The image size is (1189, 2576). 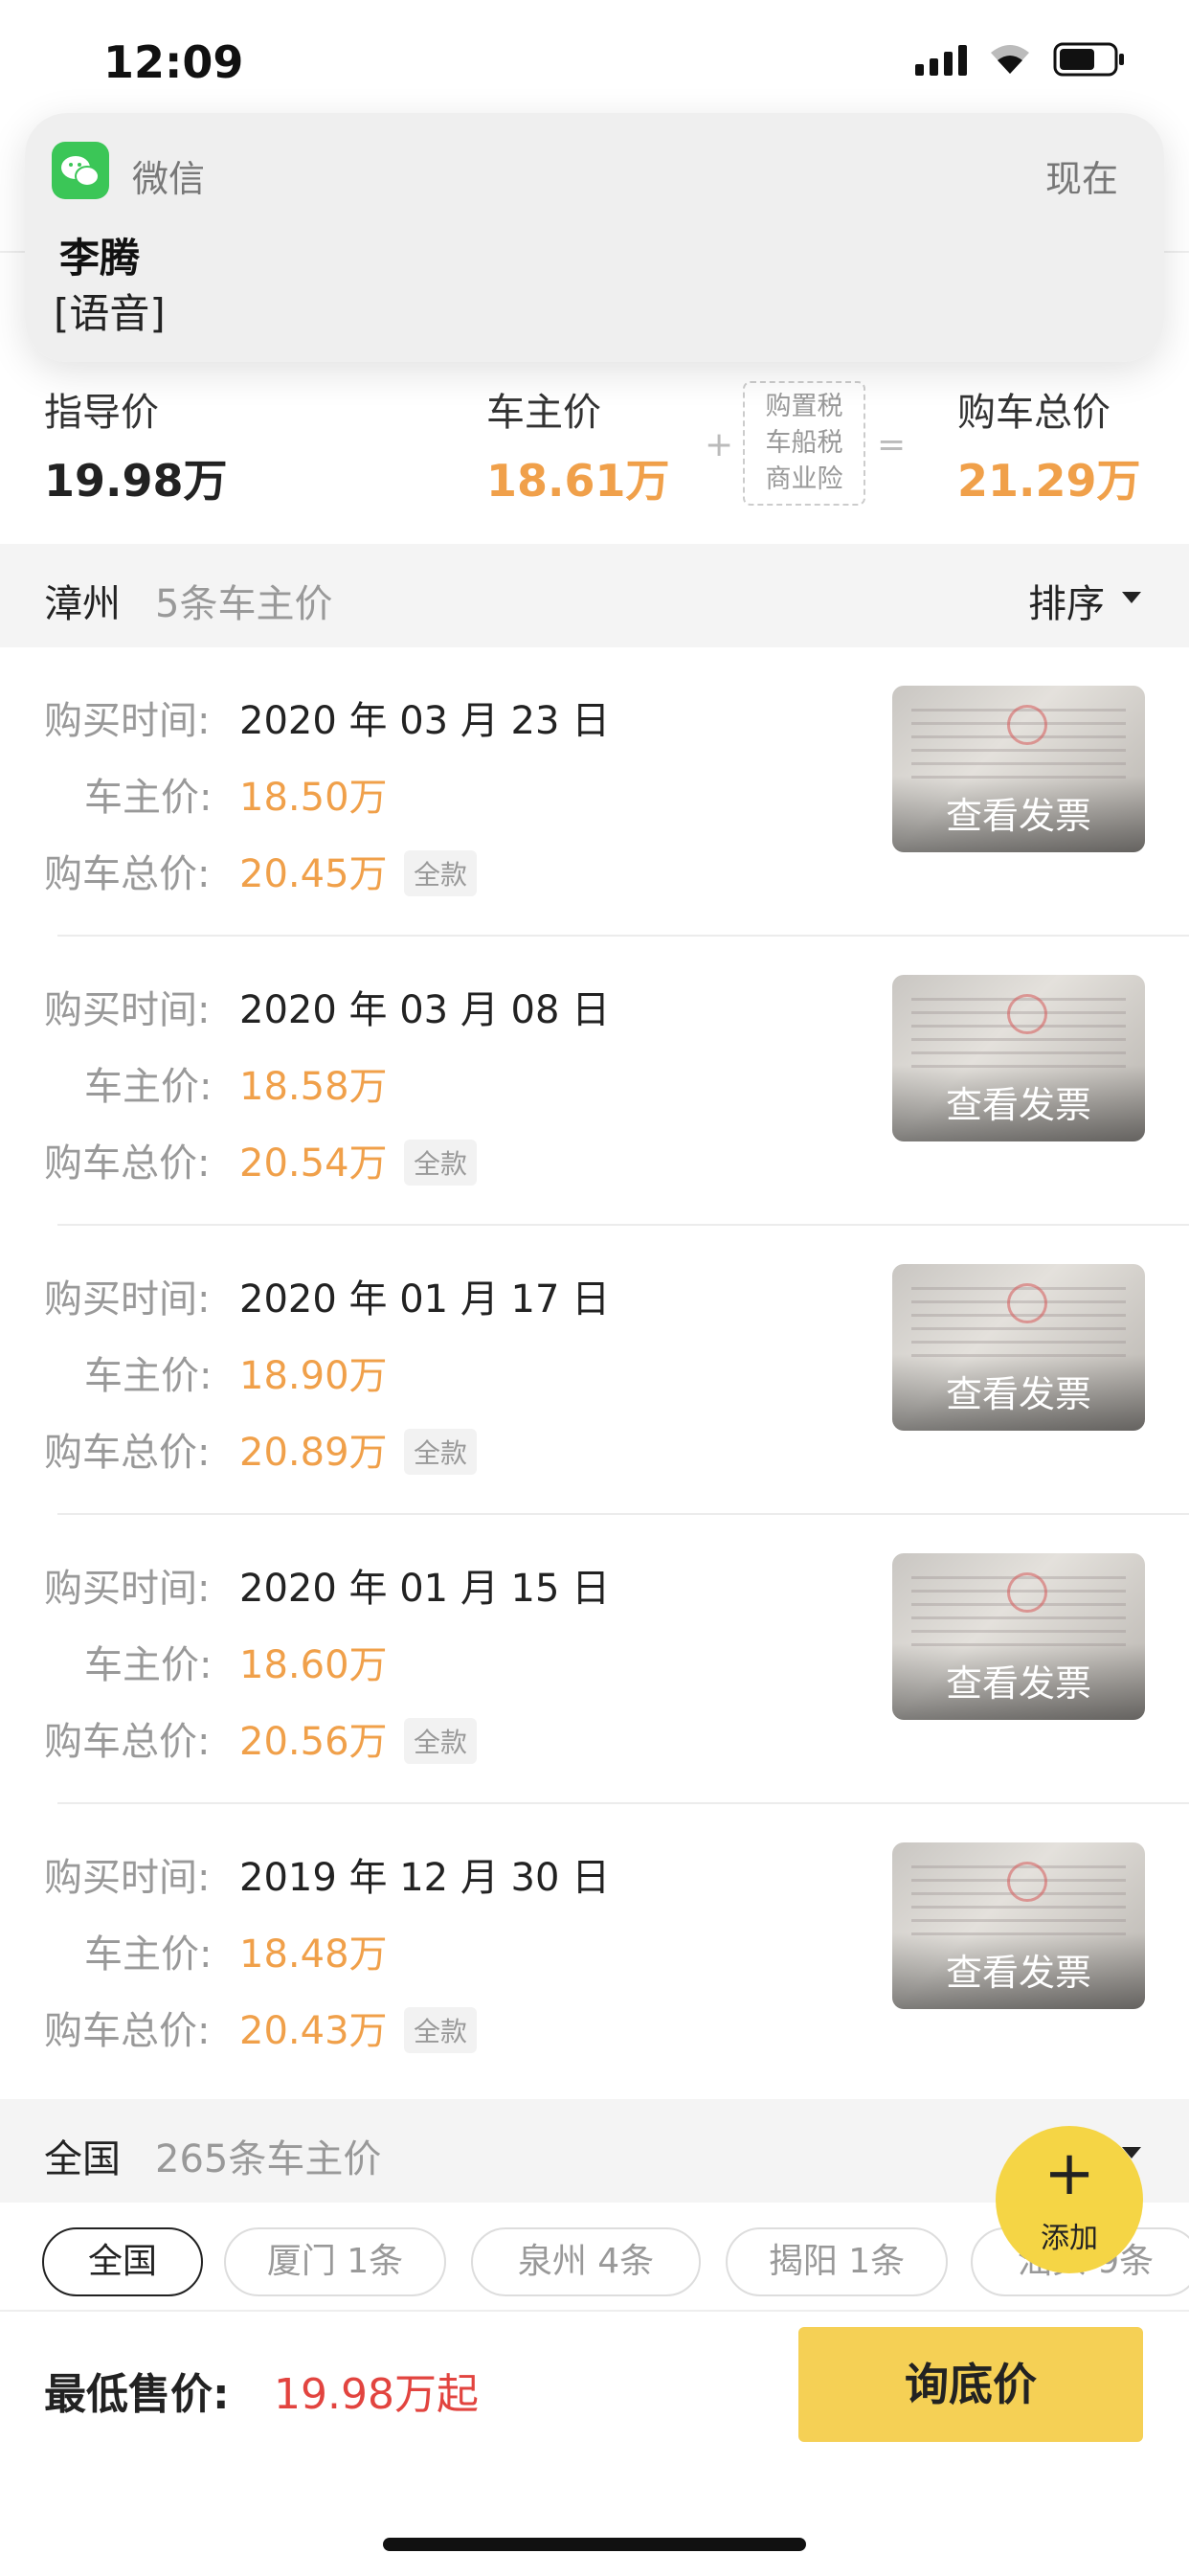 I want to click on tax-line: 车船税, so click(x=804, y=443).